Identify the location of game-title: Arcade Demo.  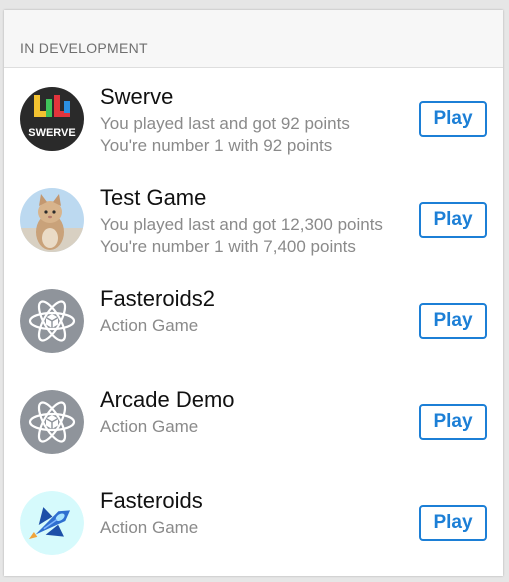
(167, 399).